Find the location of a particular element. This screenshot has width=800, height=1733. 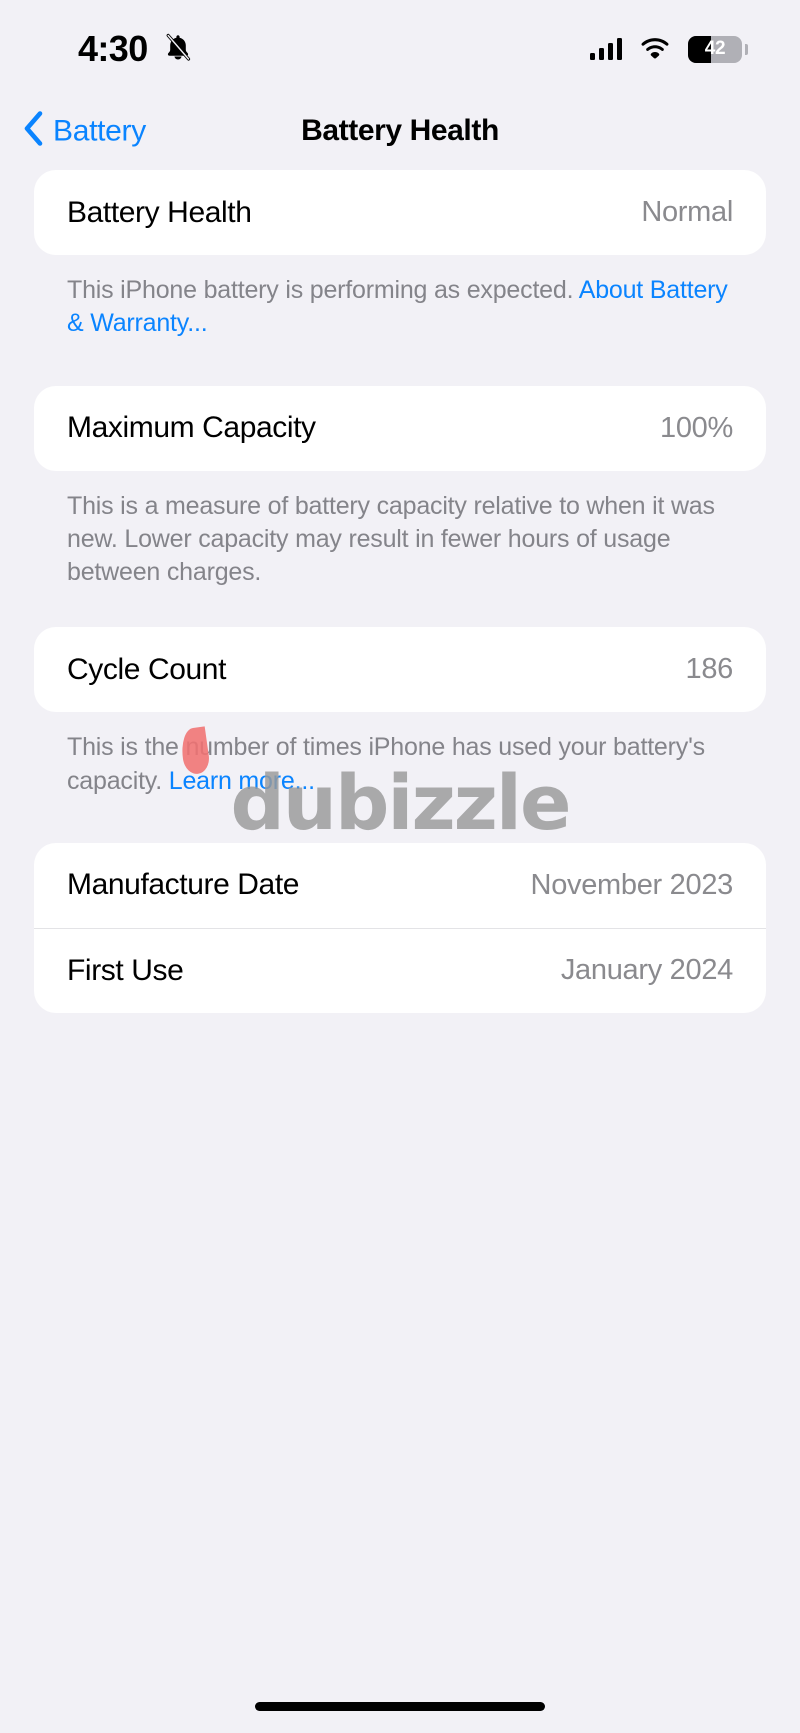

bell-slash-icon is located at coordinates (178, 49).